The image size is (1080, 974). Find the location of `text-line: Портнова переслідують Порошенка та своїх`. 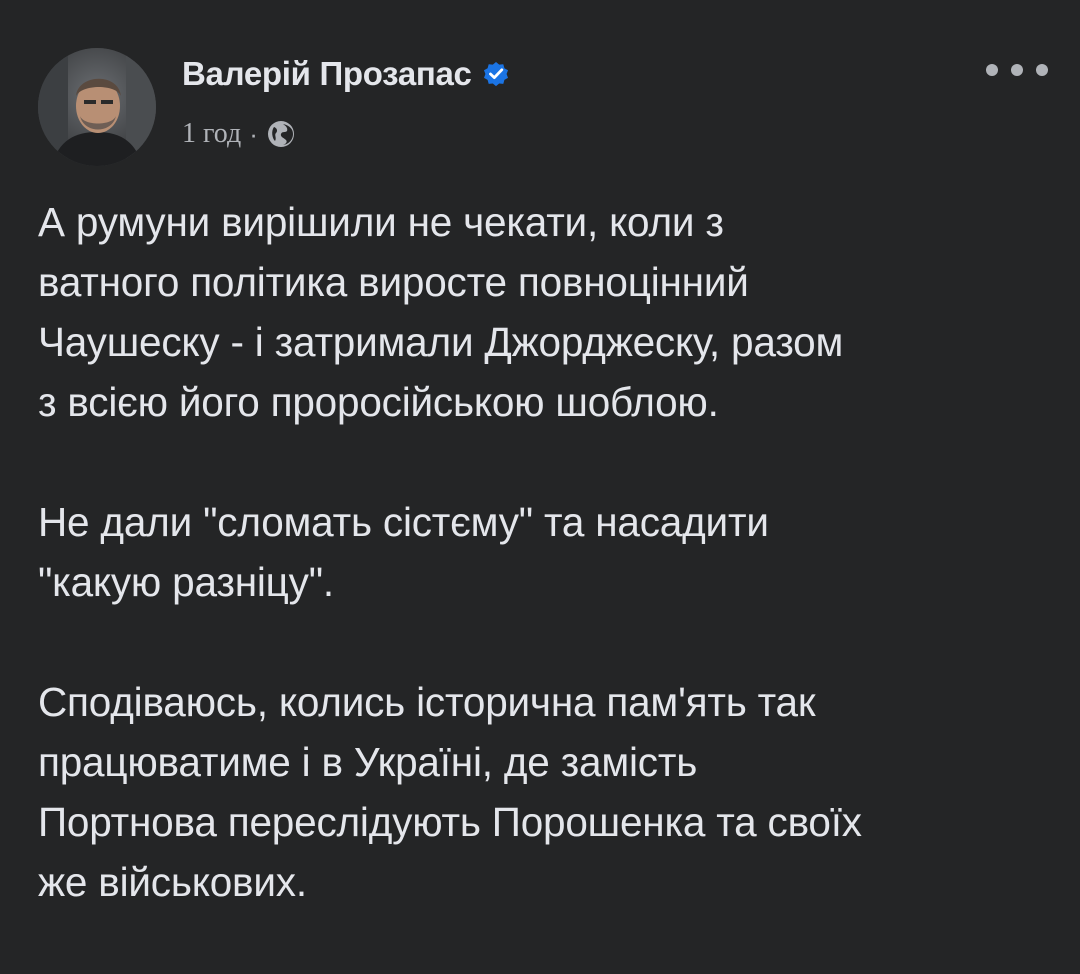

text-line: Портнова переслідують Порошенка та своїх is located at coordinates (450, 822).